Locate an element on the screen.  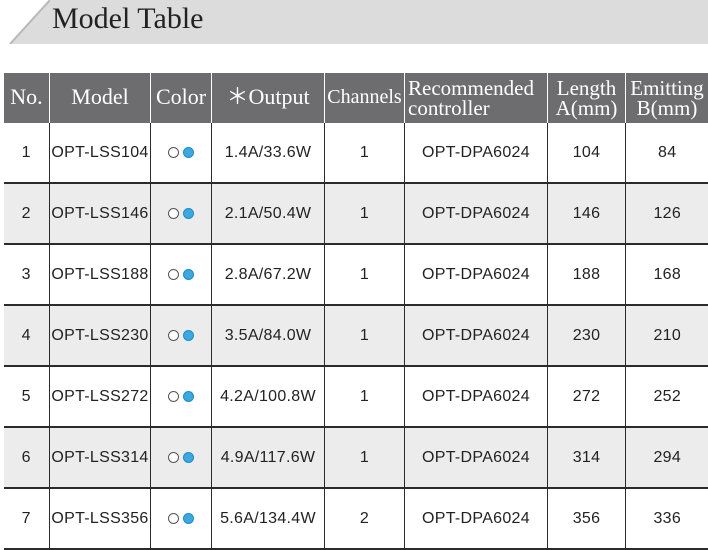
column-header-no: No. is located at coordinates (27, 98).